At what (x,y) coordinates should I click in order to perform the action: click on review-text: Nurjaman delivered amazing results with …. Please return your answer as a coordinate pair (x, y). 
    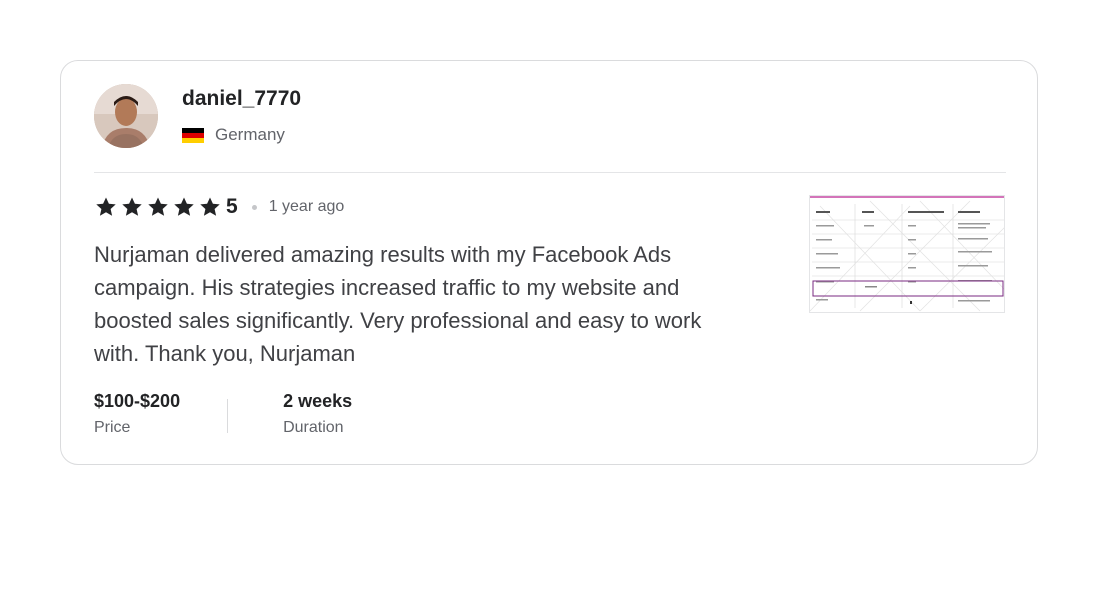
    Looking at the image, I should click on (398, 304).